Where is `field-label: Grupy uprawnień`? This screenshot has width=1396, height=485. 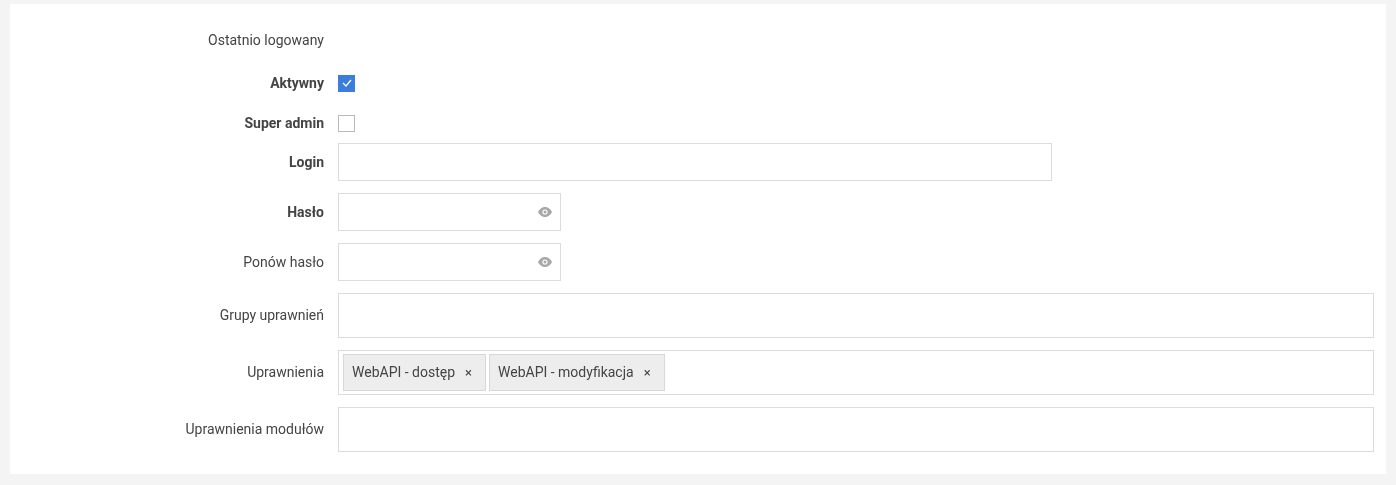 field-label: Grupy uprawnień is located at coordinates (271, 315).